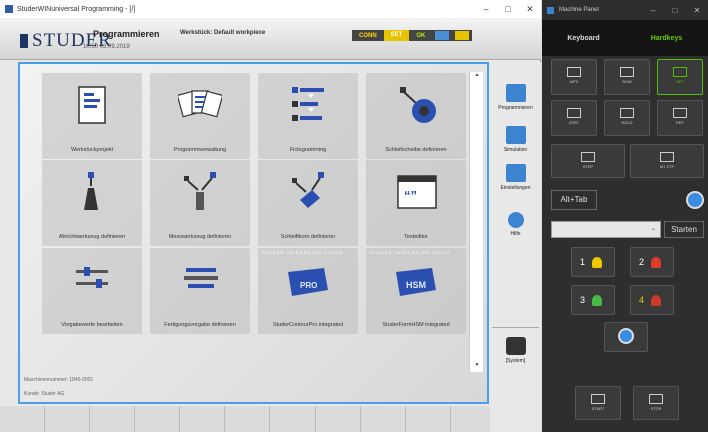  Describe the element at coordinates (574, 200) in the screenshot. I see `alt-tab-button: Alt+Tab` at that location.